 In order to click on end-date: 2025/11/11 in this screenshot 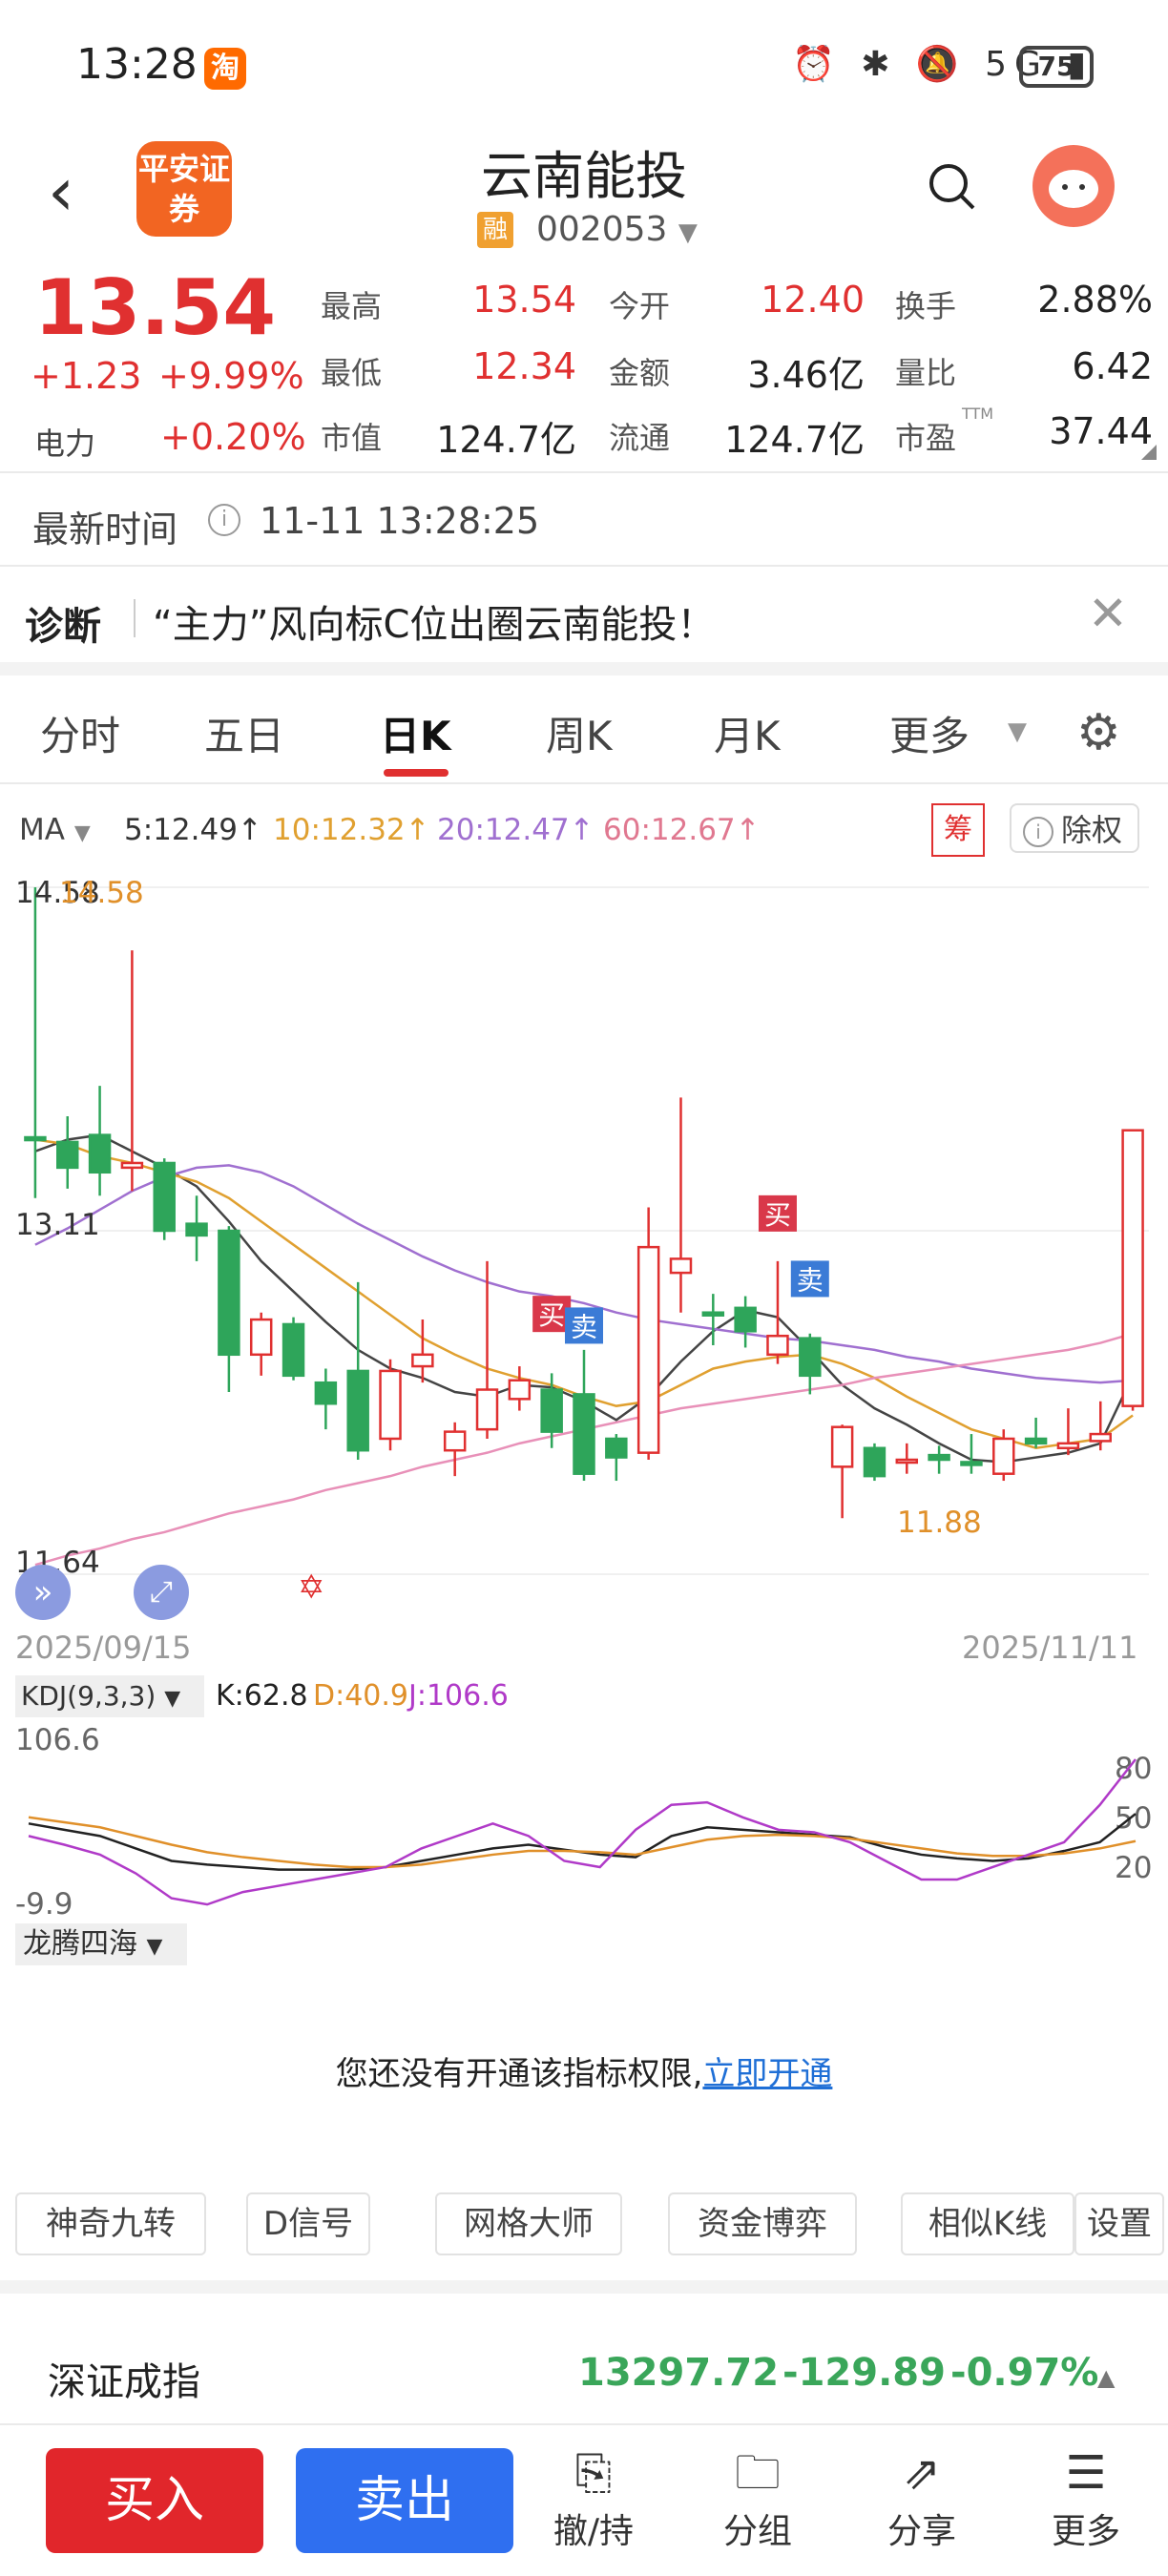, I will do `click(1050, 1648)`.